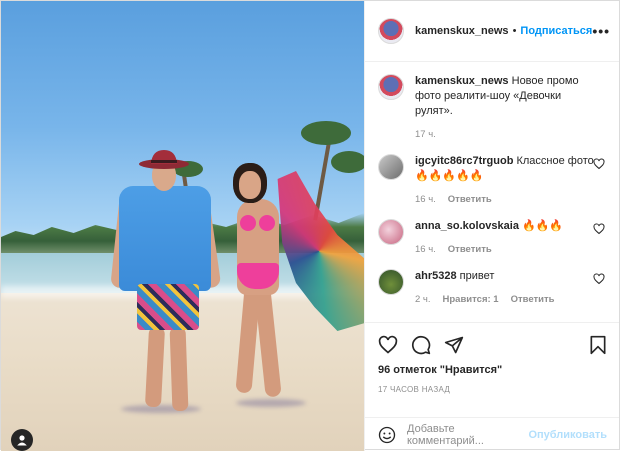 The width and height of the screenshot is (620, 451). What do you see at coordinates (471, 299) in the screenshot?
I see `comment-likes: Нравится: 1` at bounding box center [471, 299].